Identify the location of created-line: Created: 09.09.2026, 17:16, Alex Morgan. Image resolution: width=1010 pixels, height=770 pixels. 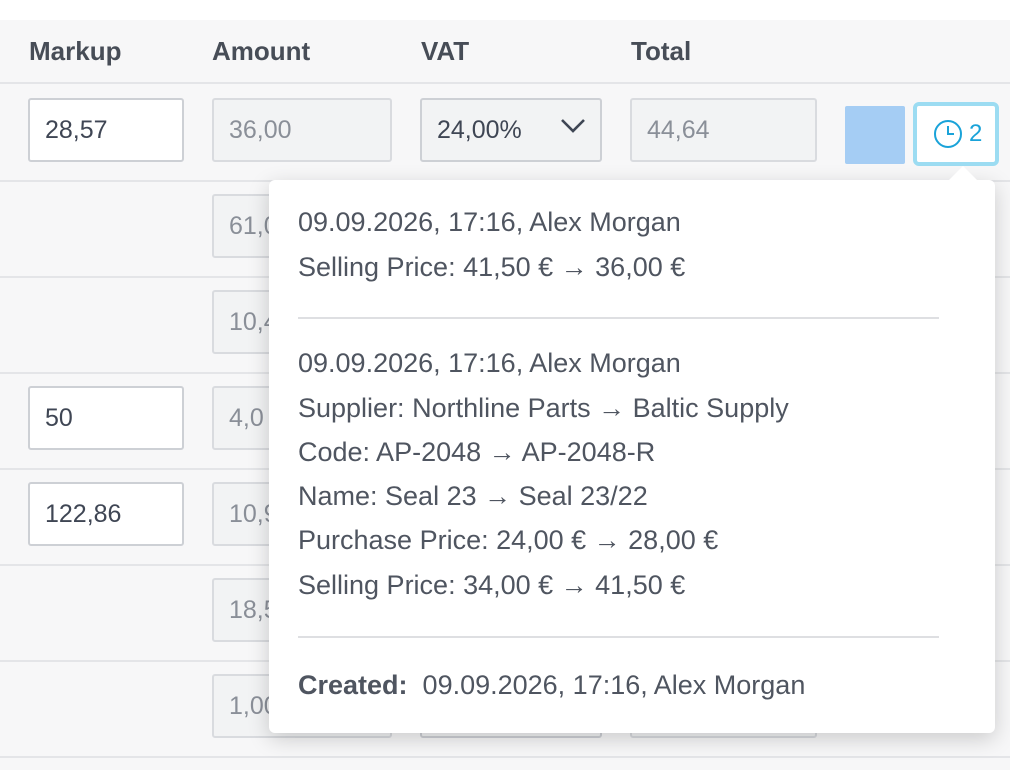
(551, 685).